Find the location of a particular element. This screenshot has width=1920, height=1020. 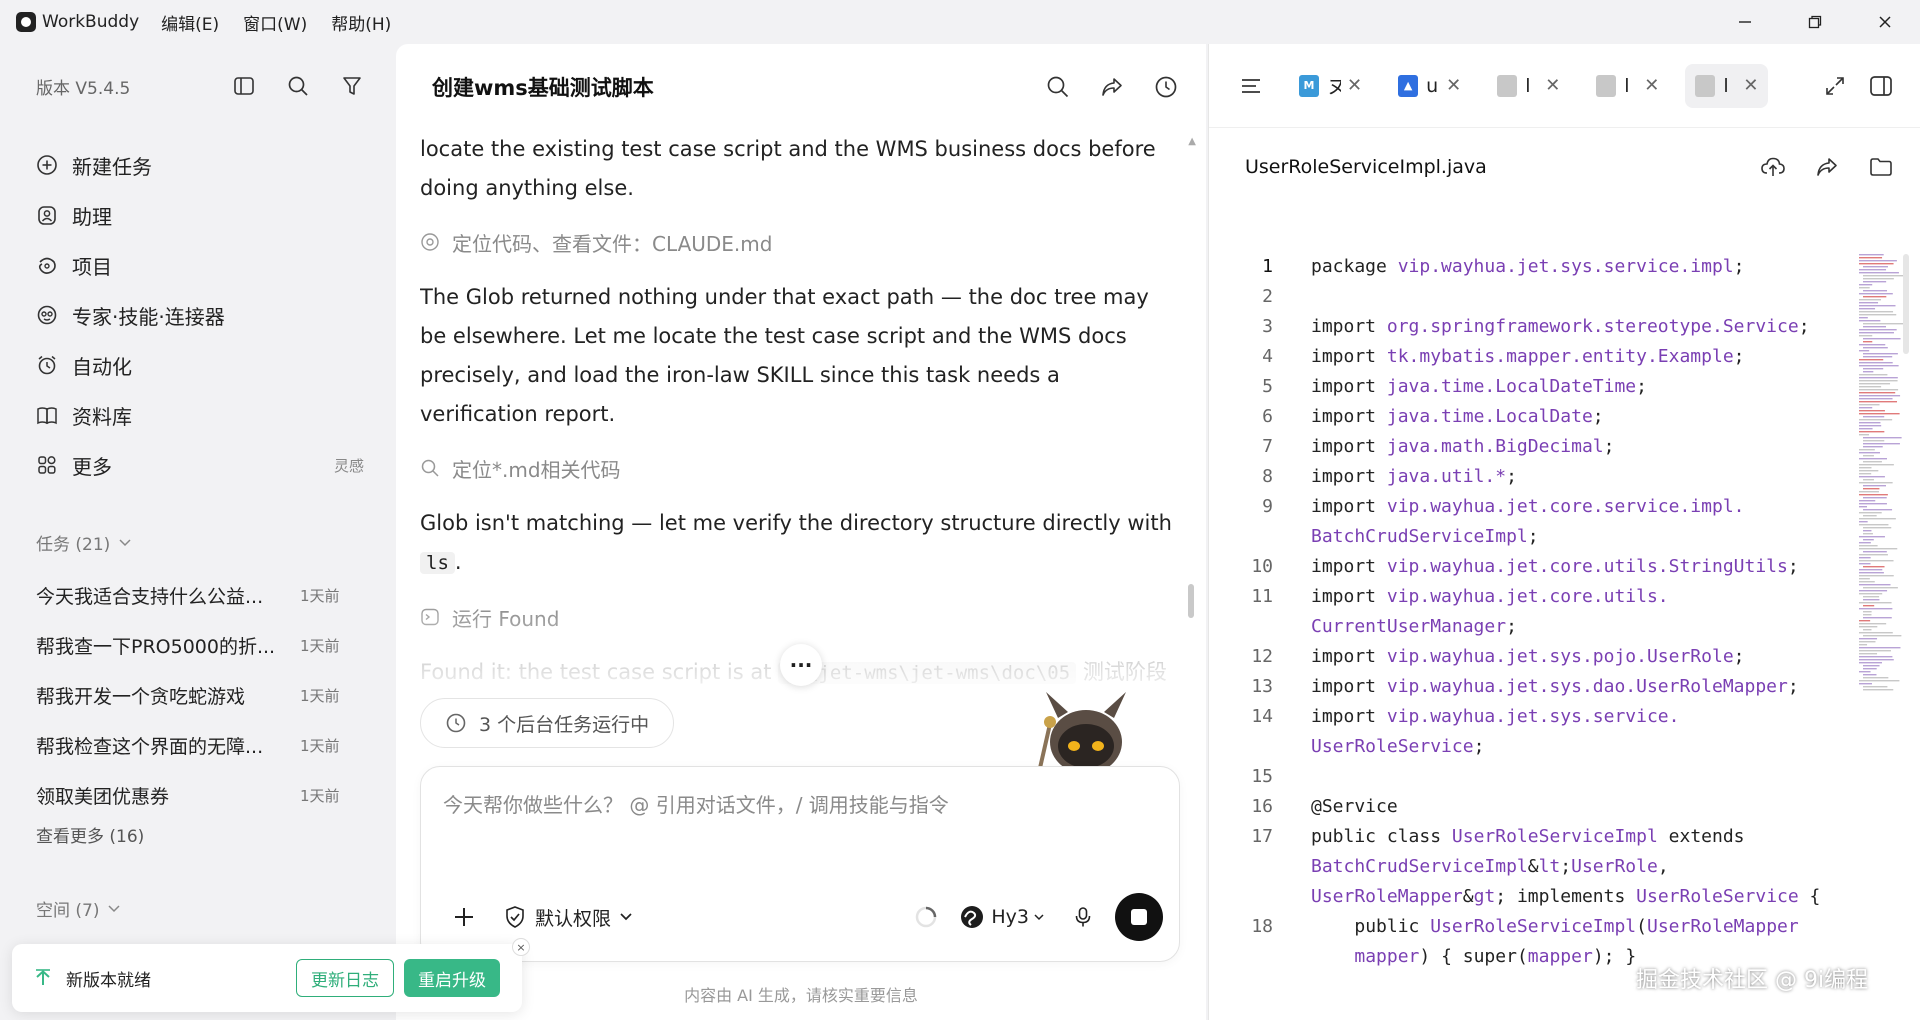

more-options-button: ··· is located at coordinates (801, 665).